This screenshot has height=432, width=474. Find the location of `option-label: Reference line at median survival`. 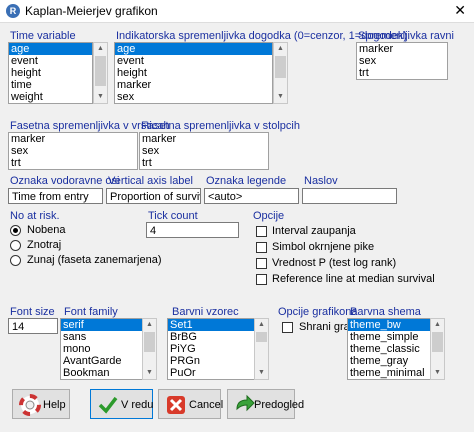

option-label: Reference line at median survival is located at coordinates (353, 279).